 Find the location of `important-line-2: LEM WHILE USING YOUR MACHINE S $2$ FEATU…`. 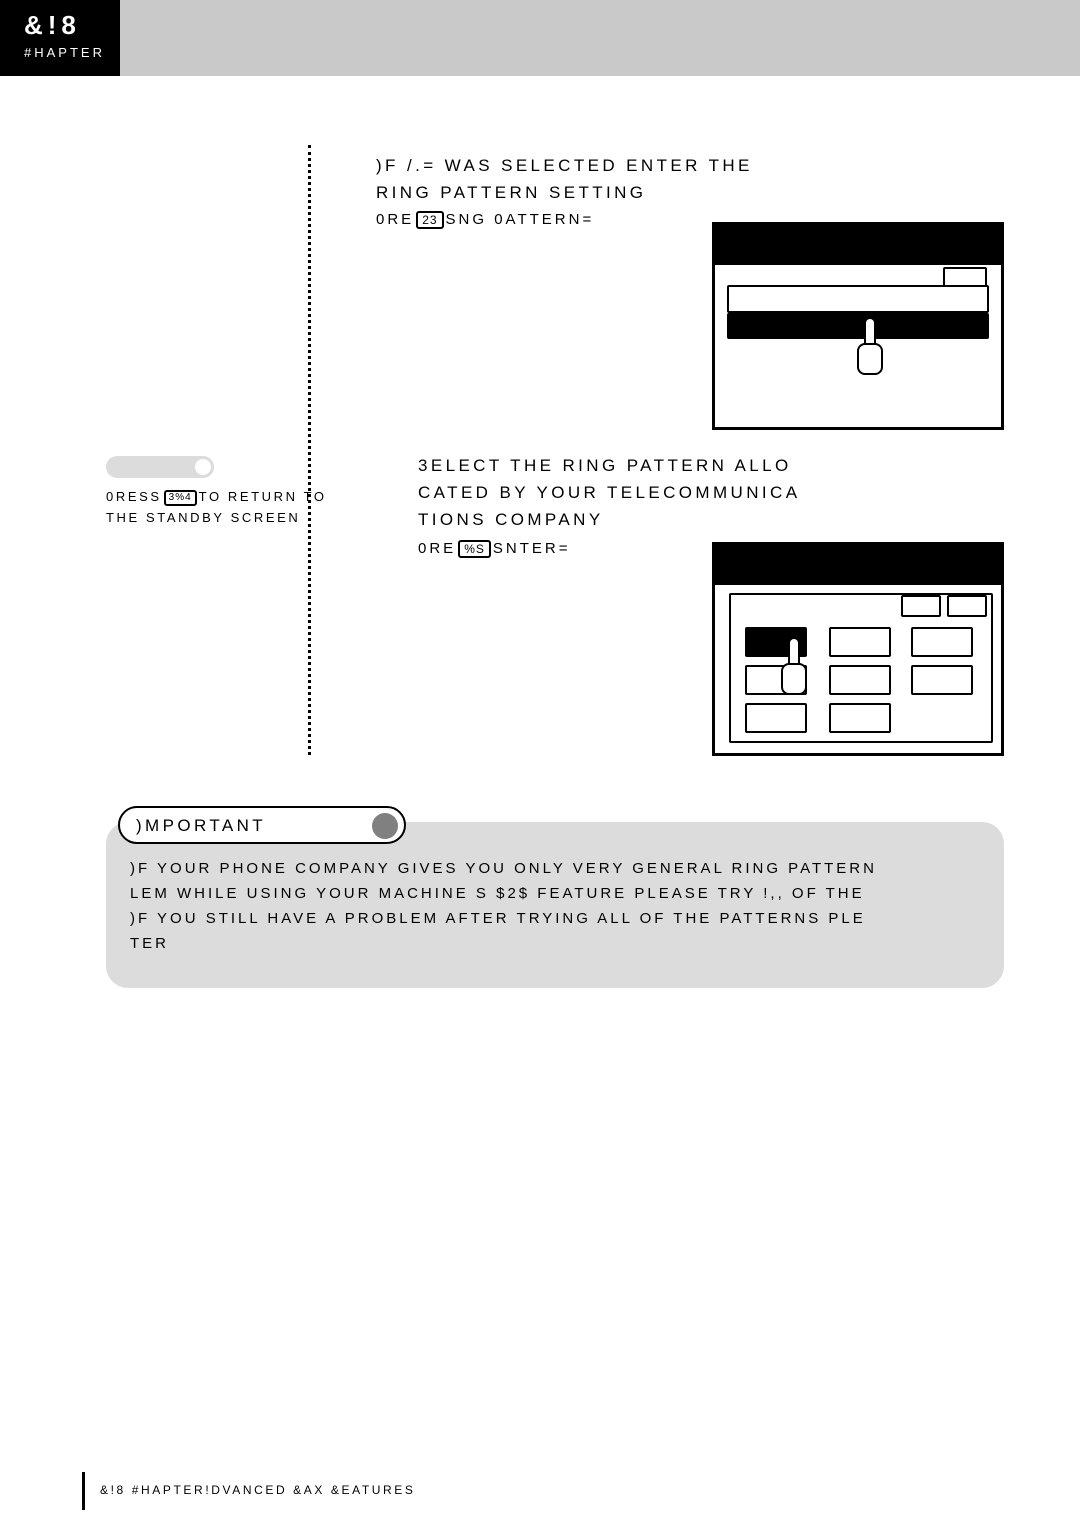

important-line-2: LEM WHILE USING YOUR MACHINE S $2$ FEATU… is located at coordinates (497, 893).